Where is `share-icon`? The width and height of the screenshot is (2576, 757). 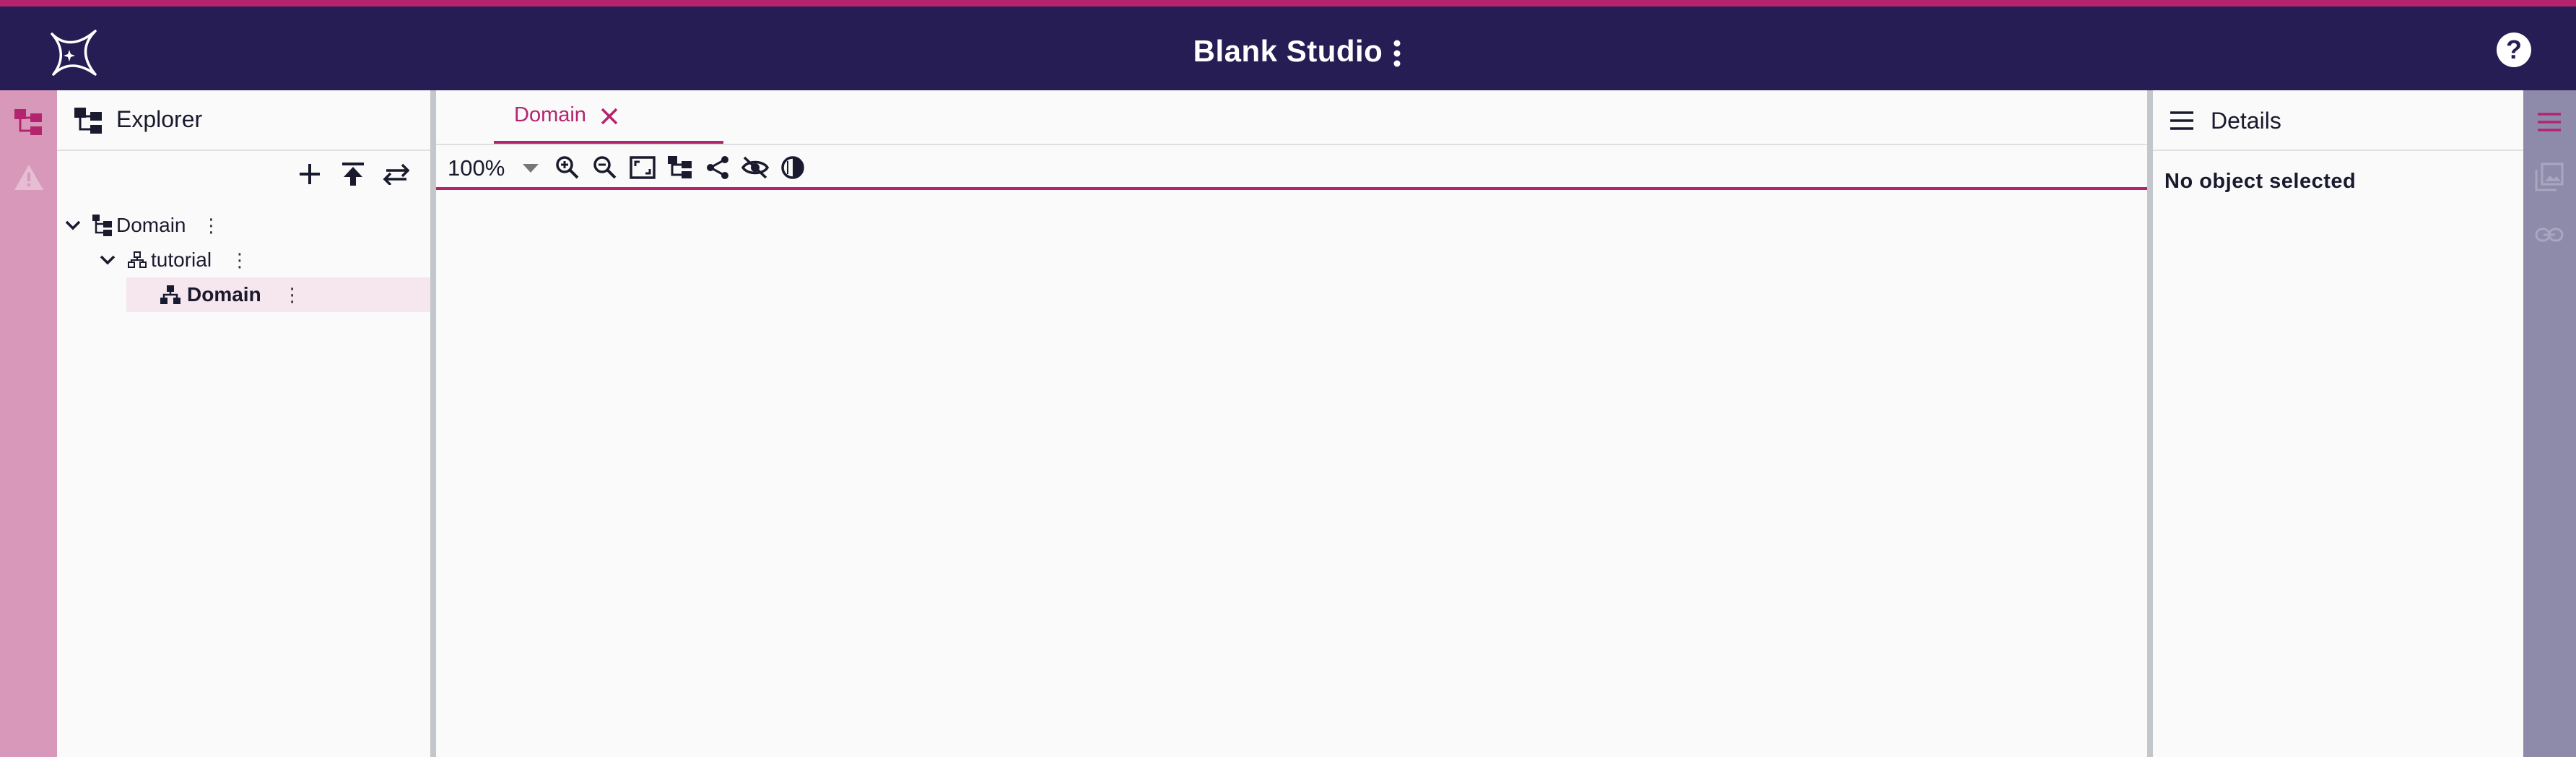 share-icon is located at coordinates (718, 167).